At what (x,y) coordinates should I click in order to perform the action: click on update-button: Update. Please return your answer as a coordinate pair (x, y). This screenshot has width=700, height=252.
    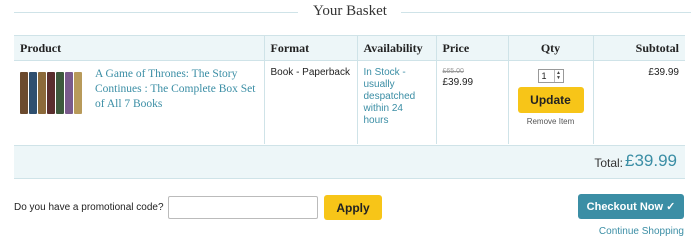
    Looking at the image, I should click on (550, 100).